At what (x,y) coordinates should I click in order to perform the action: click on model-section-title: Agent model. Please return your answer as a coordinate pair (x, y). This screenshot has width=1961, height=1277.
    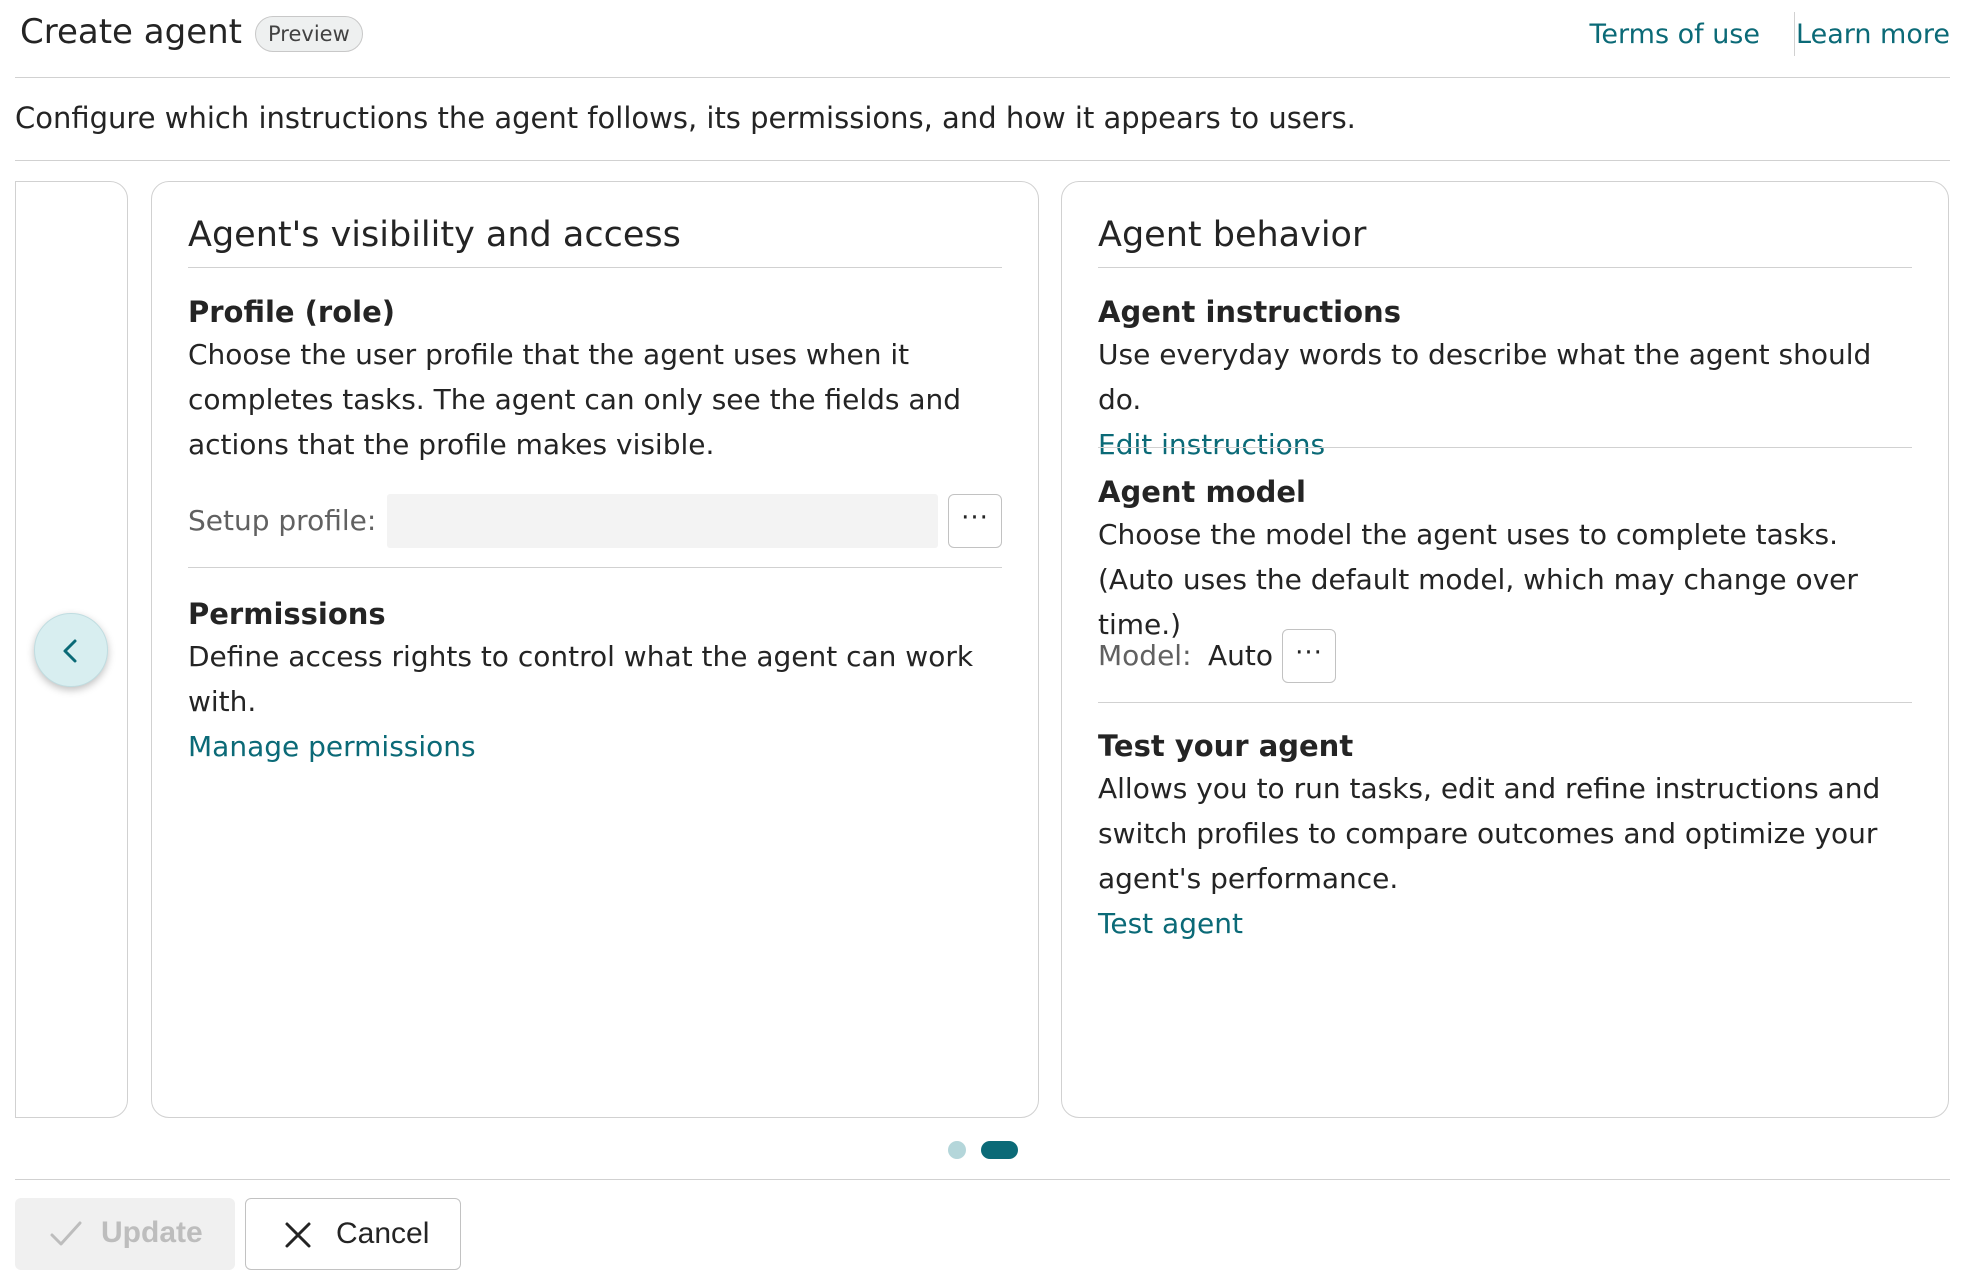
    Looking at the image, I should click on (1202, 492).